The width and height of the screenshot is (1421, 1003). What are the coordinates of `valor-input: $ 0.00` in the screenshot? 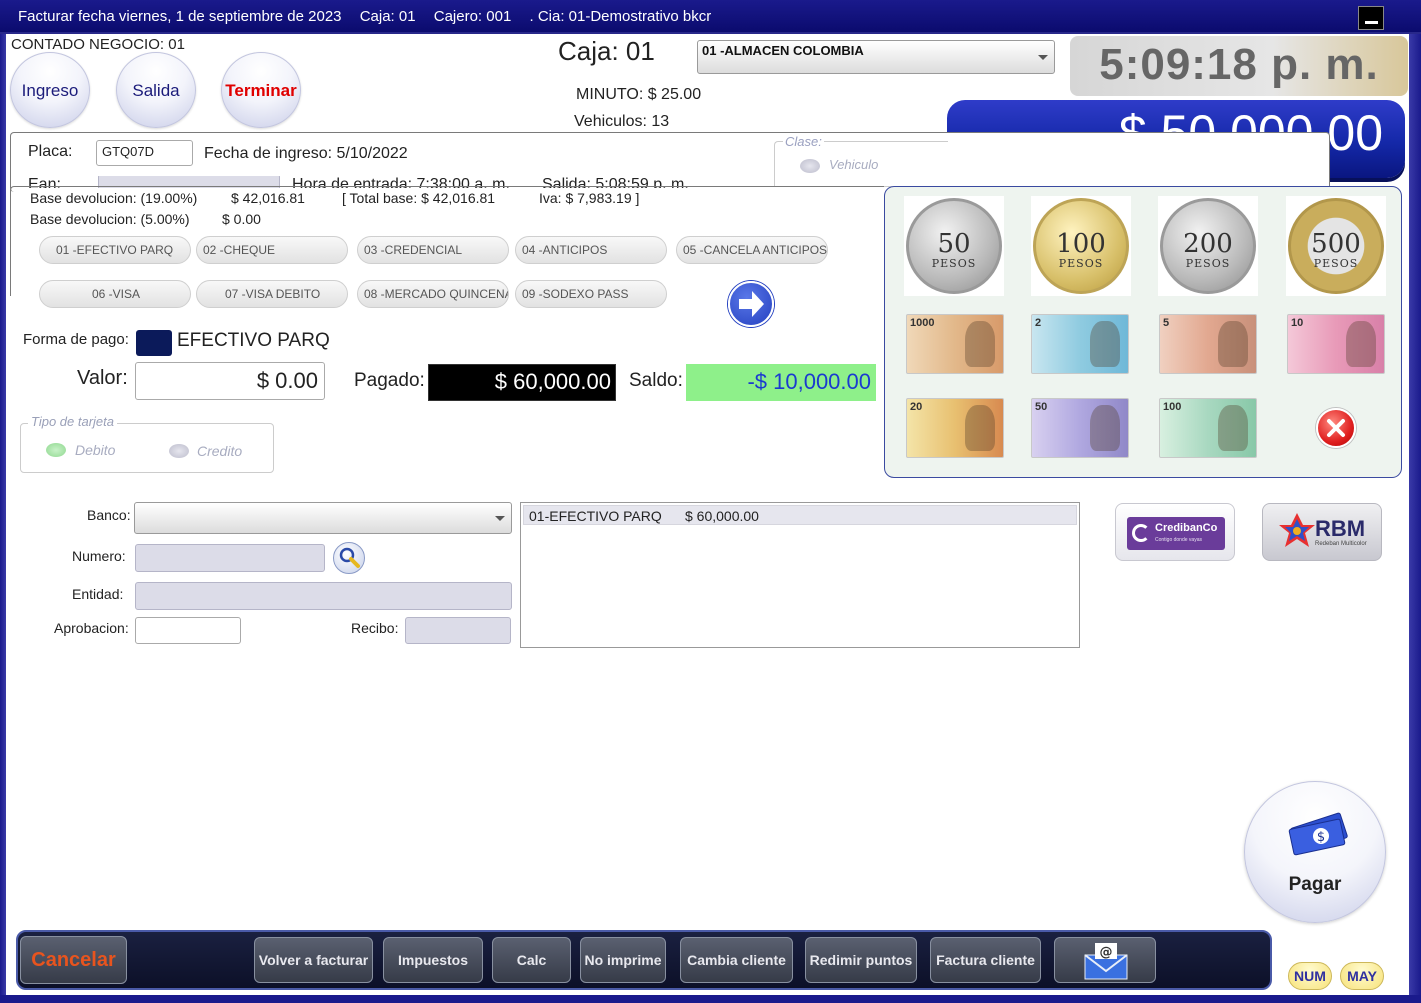 It's located at (230, 381).